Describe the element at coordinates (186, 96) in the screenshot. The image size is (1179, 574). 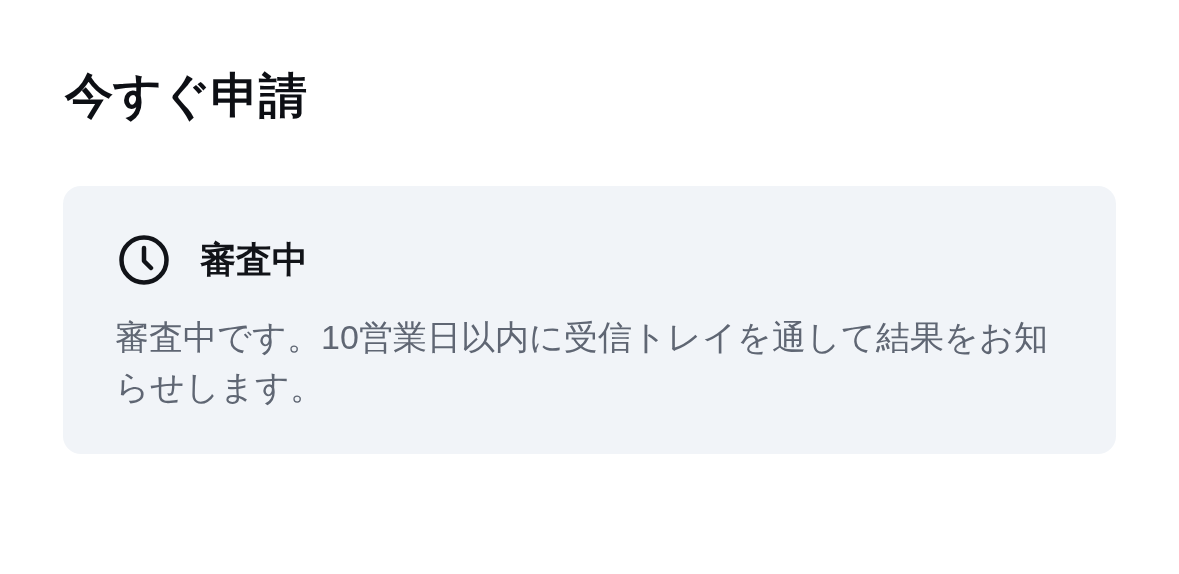
I see `page-title: 今すぐ申請` at that location.